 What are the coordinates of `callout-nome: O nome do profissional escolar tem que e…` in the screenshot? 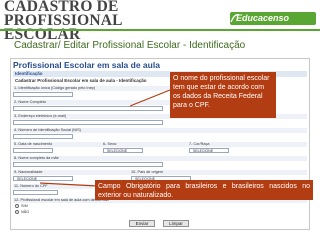 It's located at (223, 95).